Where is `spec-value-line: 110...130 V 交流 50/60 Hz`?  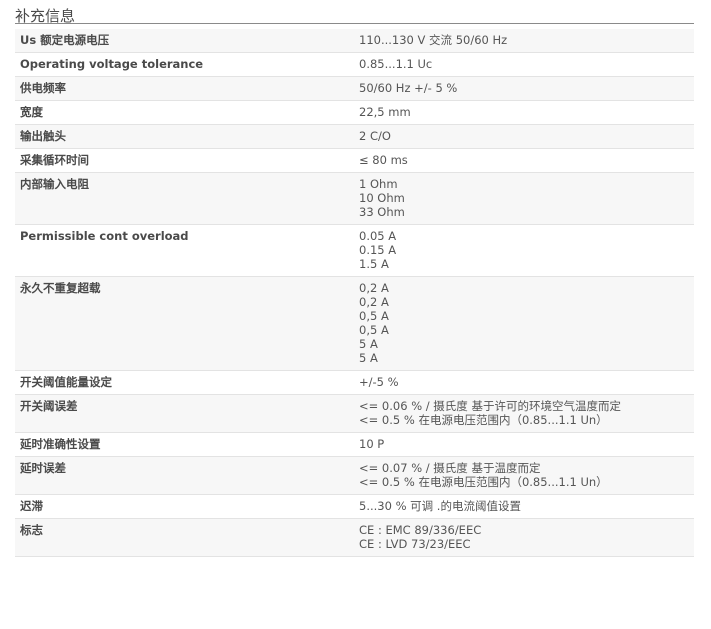
spec-value-line: 110...130 V 交流 50/60 Hz is located at coordinates (433, 40).